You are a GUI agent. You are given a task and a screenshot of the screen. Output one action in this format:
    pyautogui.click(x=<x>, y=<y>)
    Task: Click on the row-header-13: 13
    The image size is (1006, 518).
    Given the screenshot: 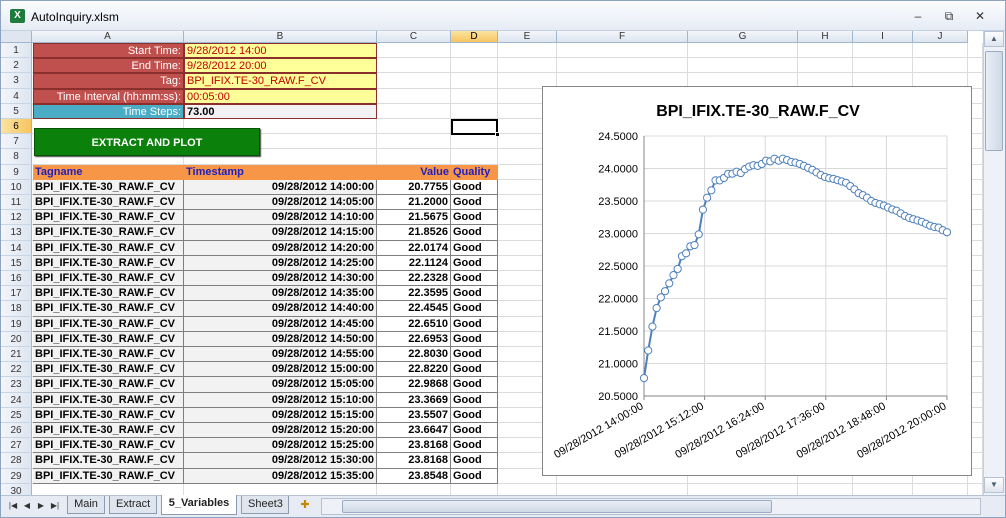 What is the action you would take?
    pyautogui.click(x=16, y=233)
    